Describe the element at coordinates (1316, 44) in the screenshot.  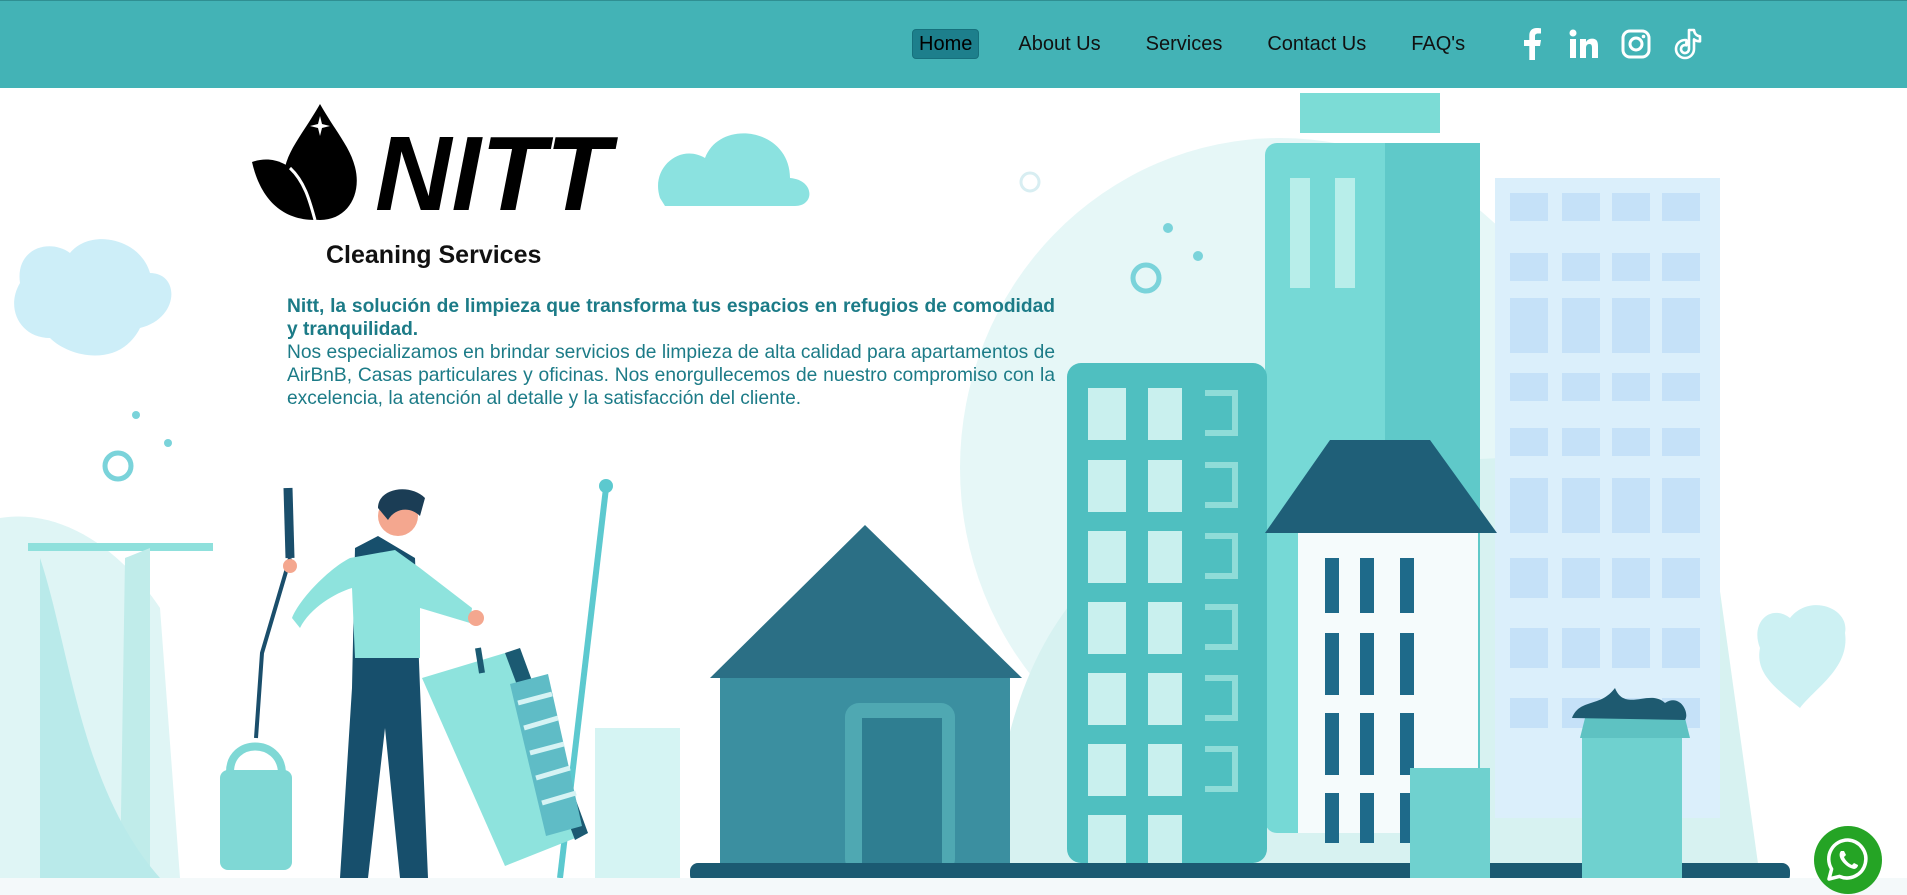
I see `nav-contact-us: Contact Us` at that location.